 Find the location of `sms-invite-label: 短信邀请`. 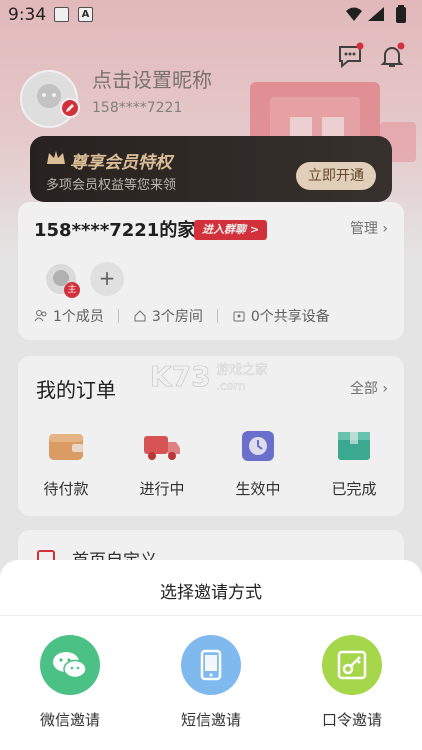

sms-invite-label: 短信邀请 is located at coordinates (210, 720).